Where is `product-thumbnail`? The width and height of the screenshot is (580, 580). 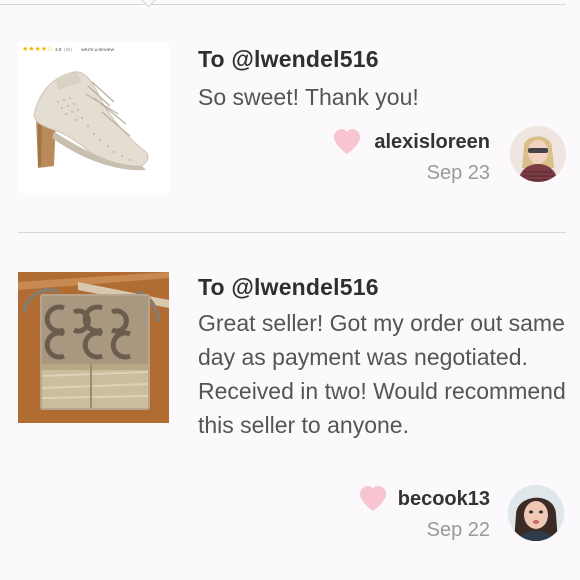 product-thumbnail is located at coordinates (93, 347).